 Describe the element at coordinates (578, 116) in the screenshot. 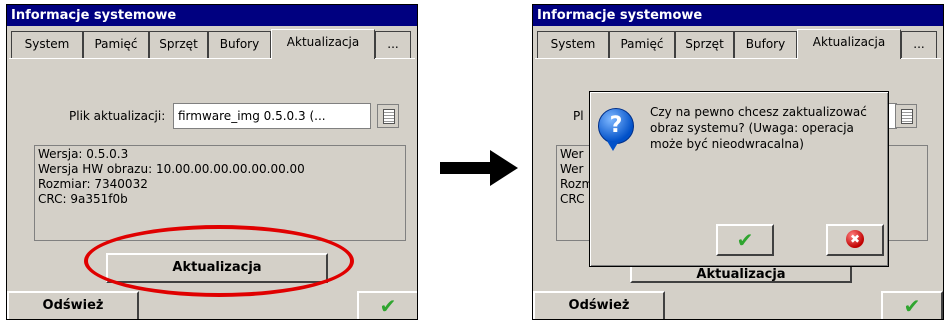

I see `file-label: Pl` at that location.